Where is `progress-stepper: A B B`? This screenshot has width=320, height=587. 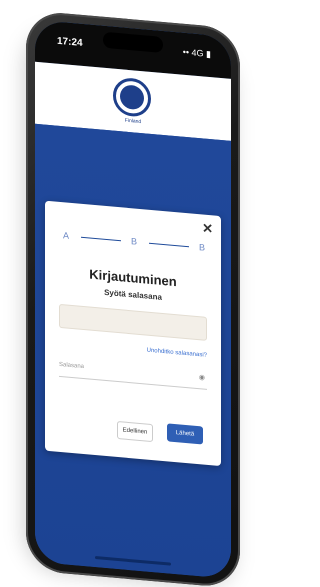
progress-stepper: A B B is located at coordinates (133, 242).